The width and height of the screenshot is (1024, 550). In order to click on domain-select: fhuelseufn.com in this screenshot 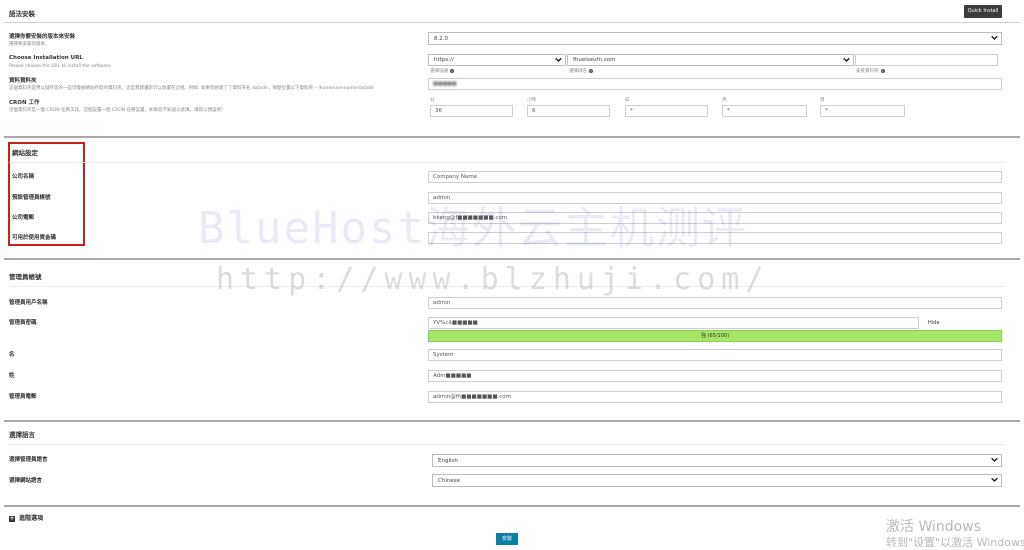, I will do `click(710, 60)`.